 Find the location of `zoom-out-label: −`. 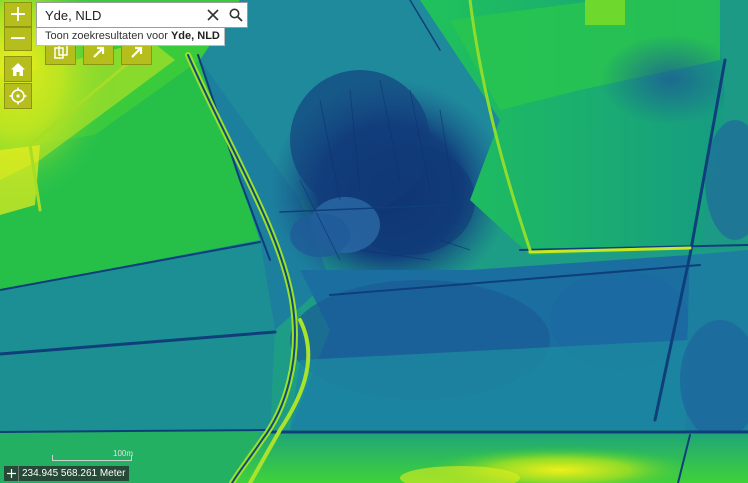

zoom-out-label: − is located at coordinates (18, 38).